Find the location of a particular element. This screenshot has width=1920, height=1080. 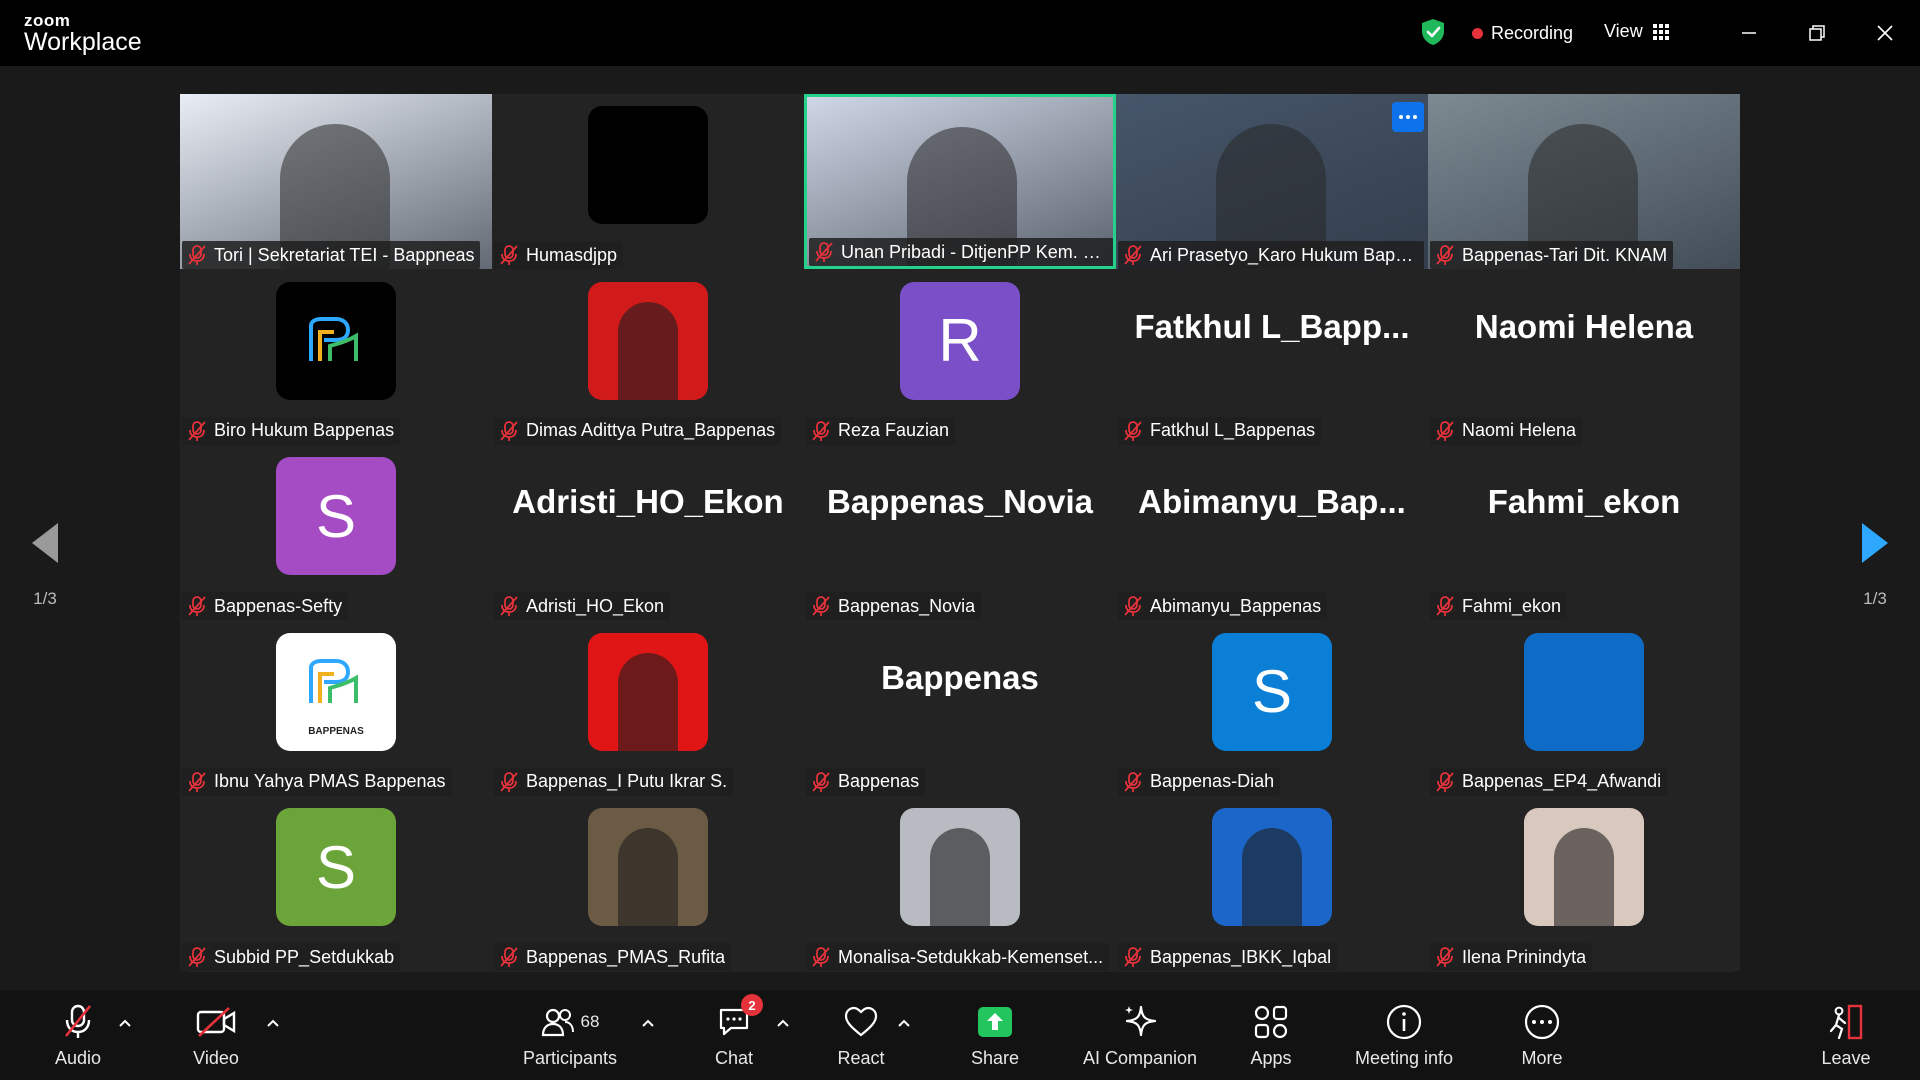

leave-button: Leave is located at coordinates (1846, 1035).